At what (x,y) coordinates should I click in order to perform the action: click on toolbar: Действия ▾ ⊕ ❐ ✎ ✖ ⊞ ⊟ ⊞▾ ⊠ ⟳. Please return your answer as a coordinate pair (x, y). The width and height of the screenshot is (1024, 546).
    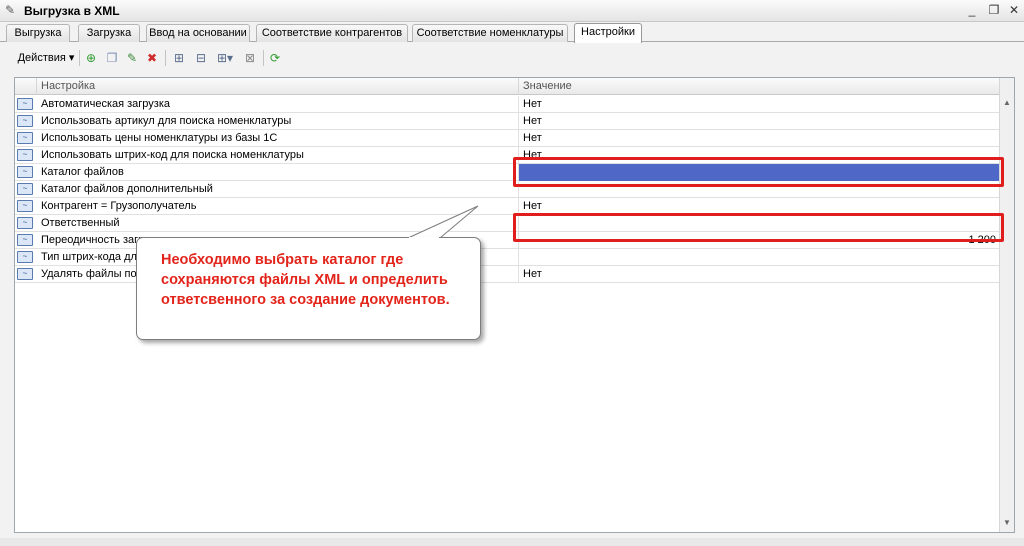
    Looking at the image, I should click on (512, 58).